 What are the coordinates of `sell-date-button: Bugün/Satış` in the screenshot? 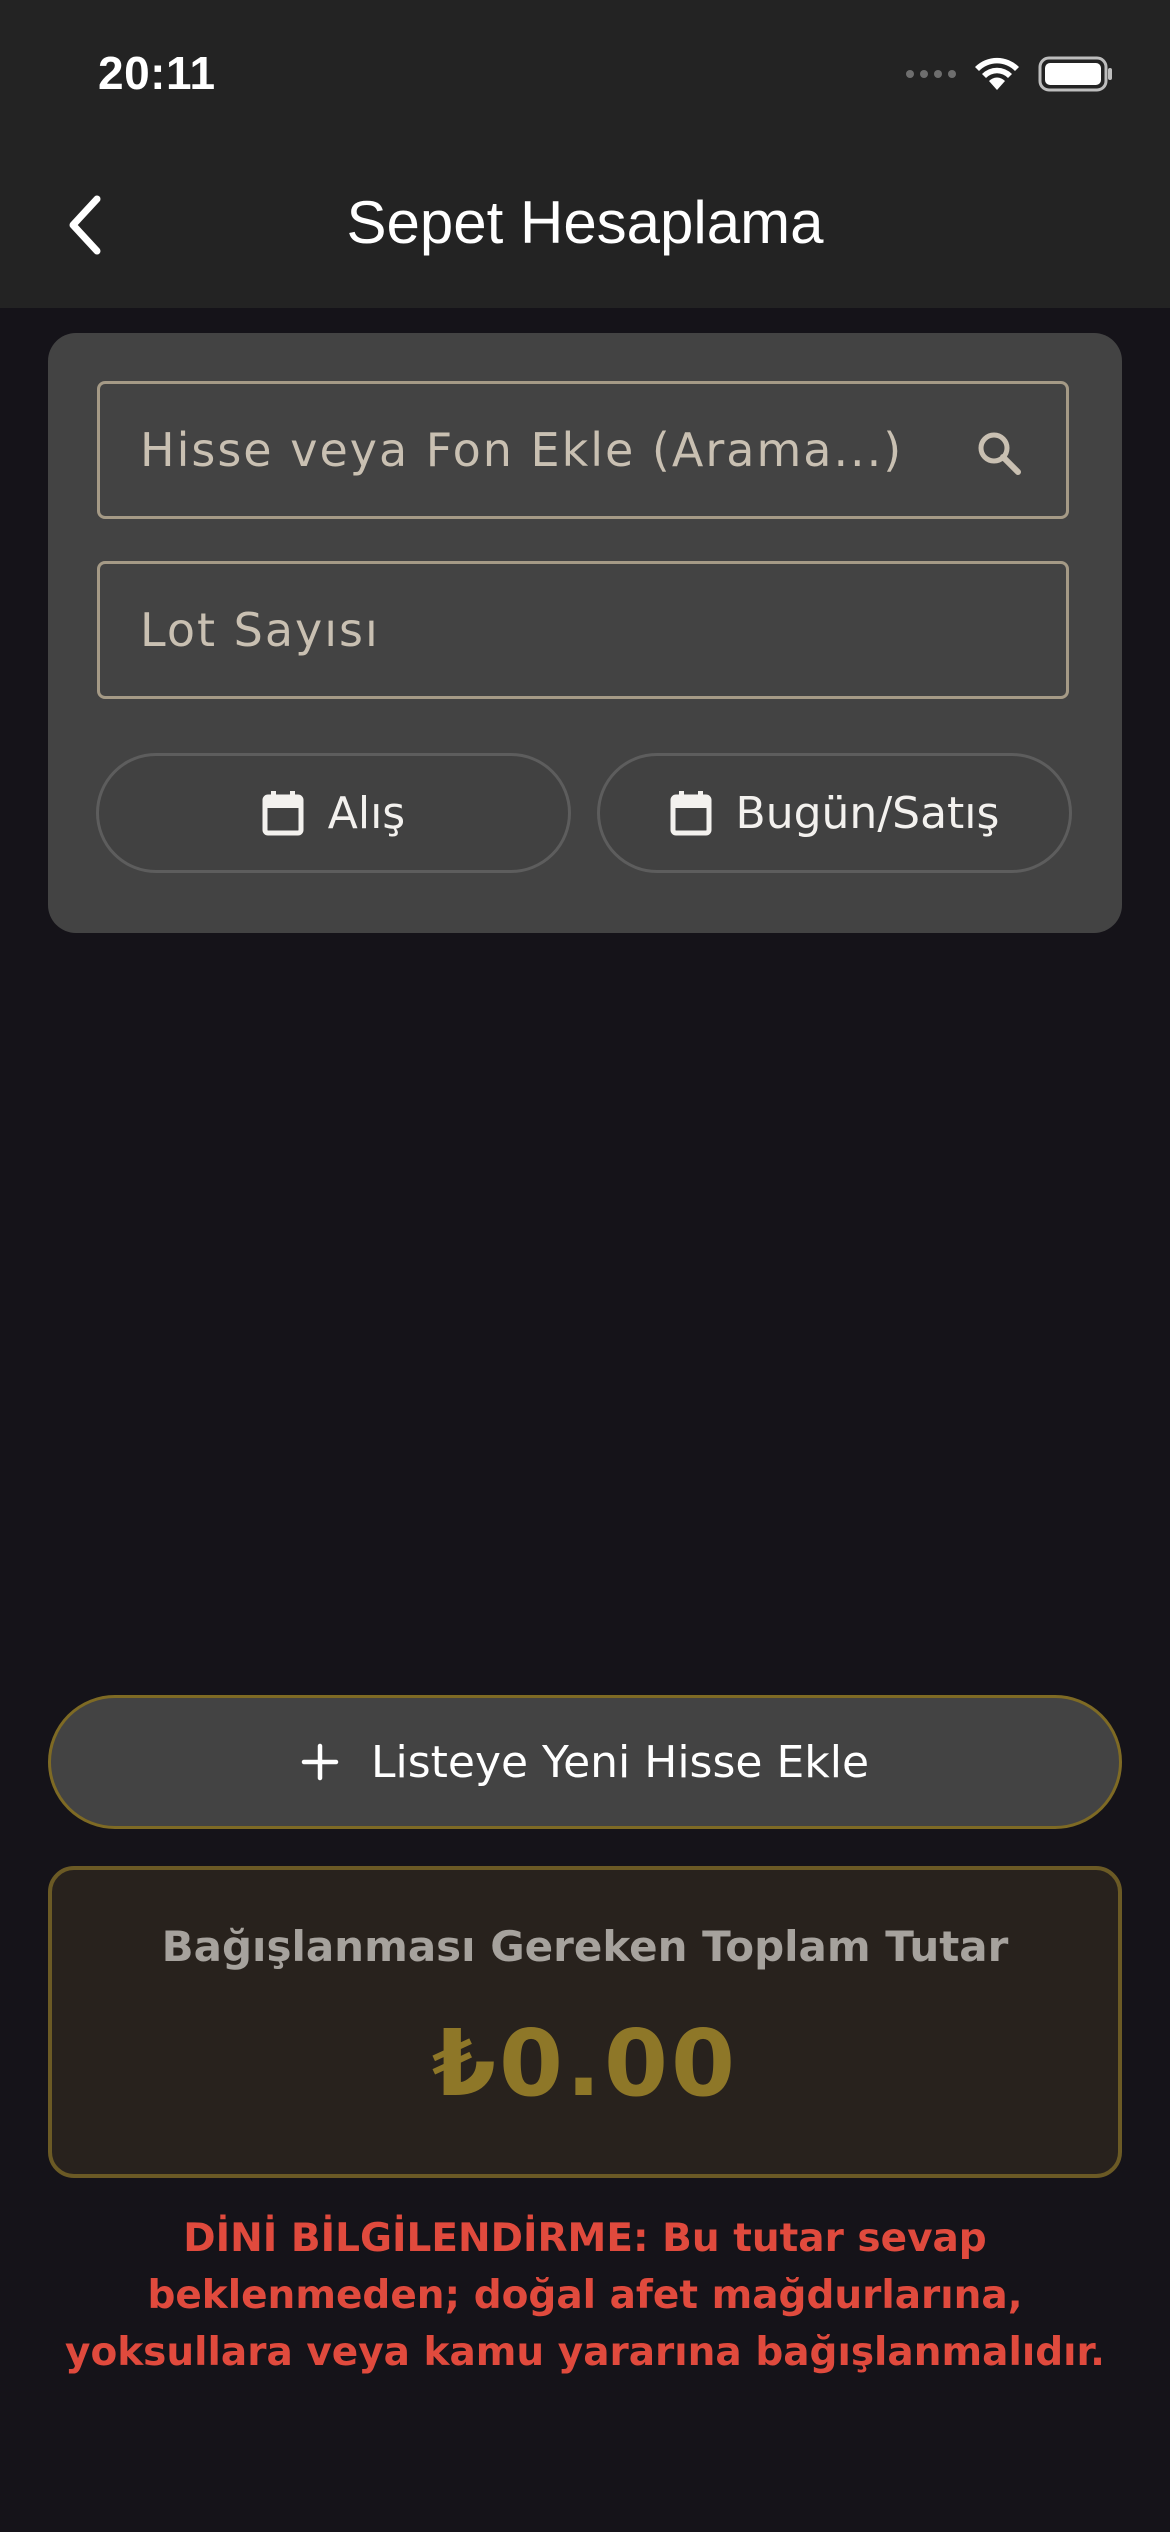 It's located at (834, 813).